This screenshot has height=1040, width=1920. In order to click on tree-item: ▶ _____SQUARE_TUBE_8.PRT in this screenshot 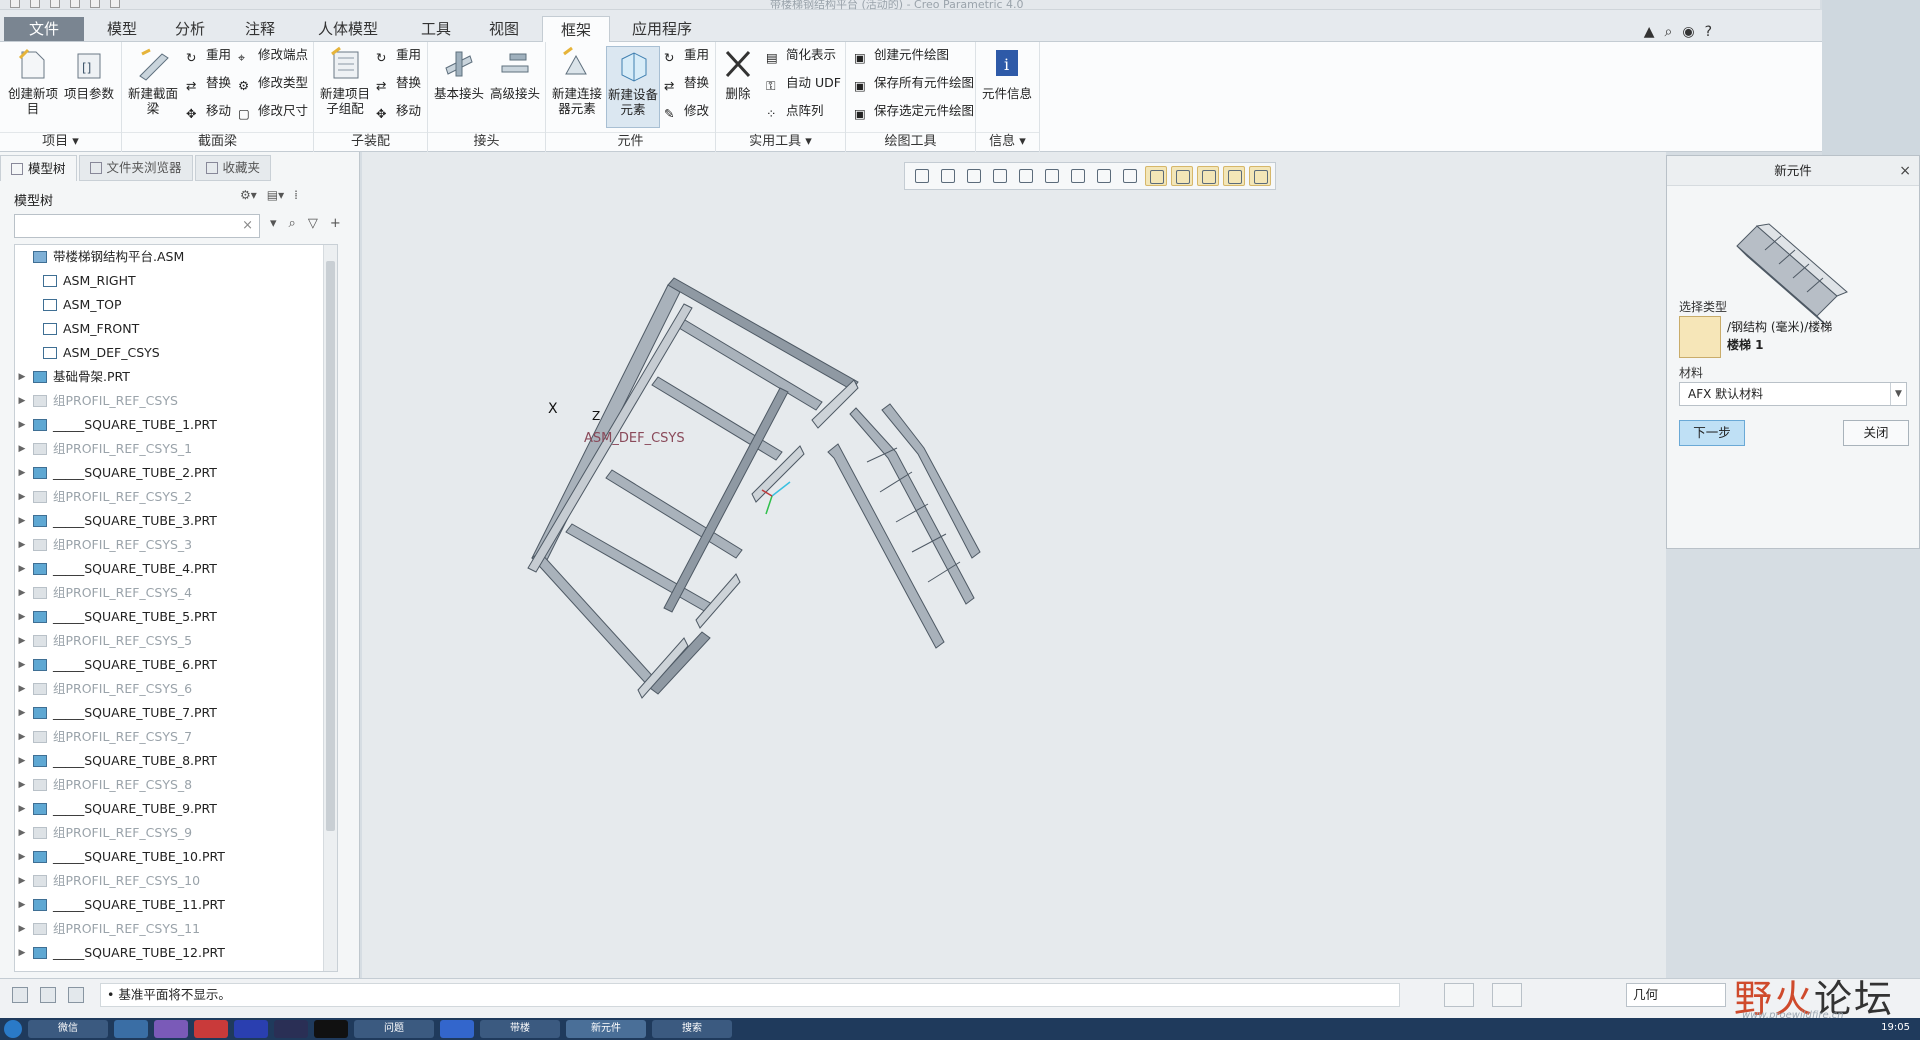, I will do `click(176, 761)`.